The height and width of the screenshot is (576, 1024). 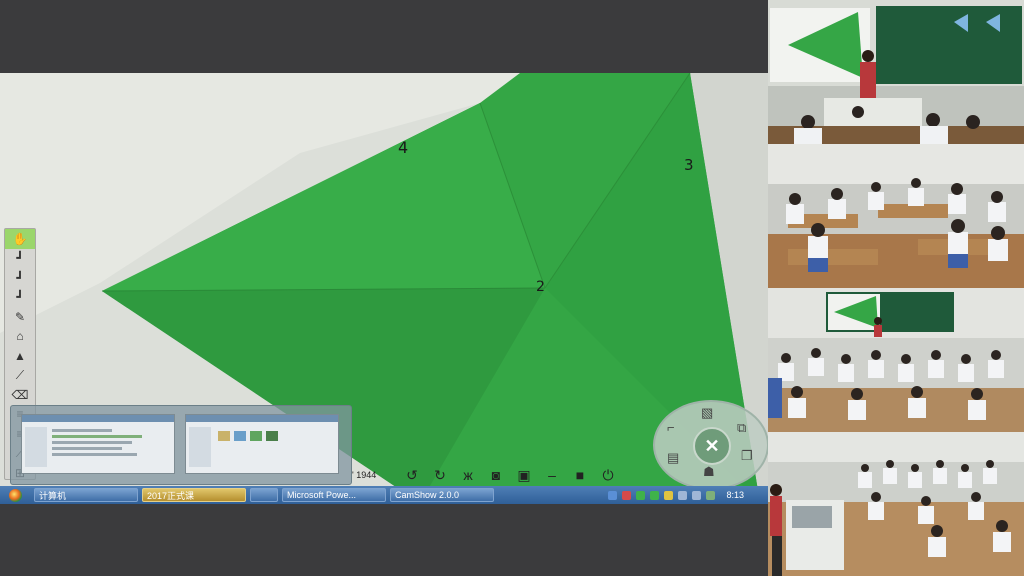 What do you see at coordinates (524, 475) in the screenshot?
I see `record-icon: ▣` at bounding box center [524, 475].